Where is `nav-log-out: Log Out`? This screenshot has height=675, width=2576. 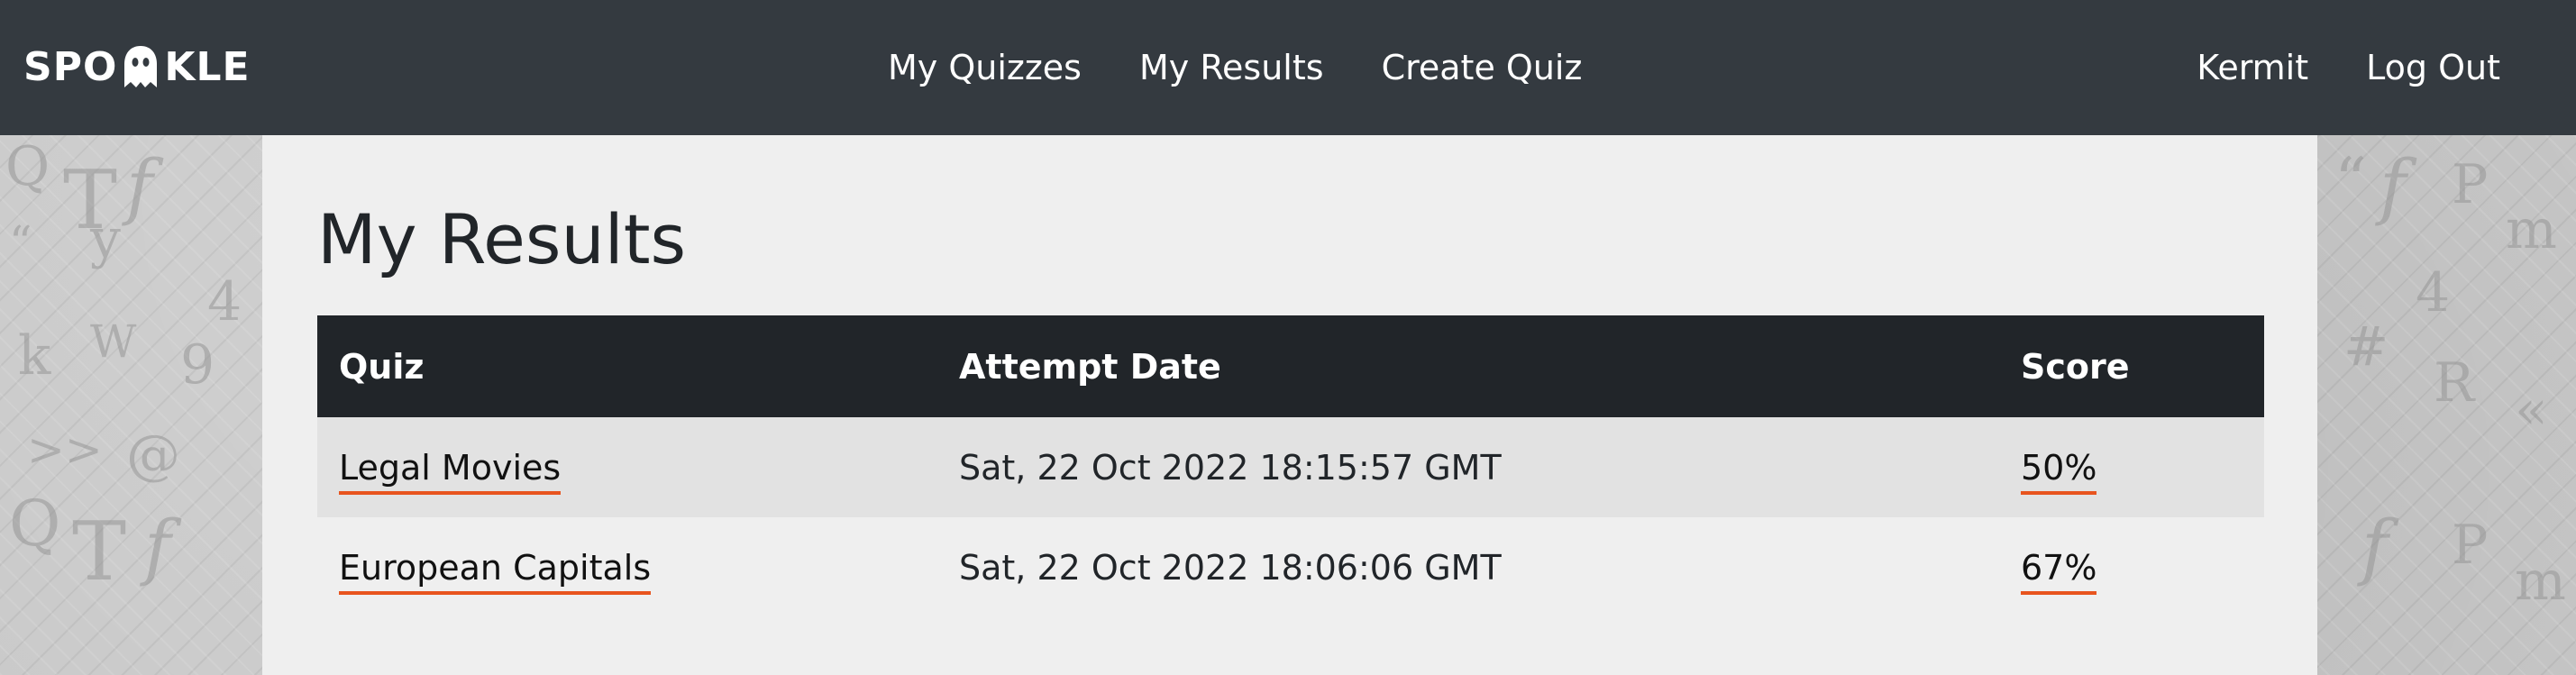
nav-log-out: Log Out is located at coordinates (2433, 67).